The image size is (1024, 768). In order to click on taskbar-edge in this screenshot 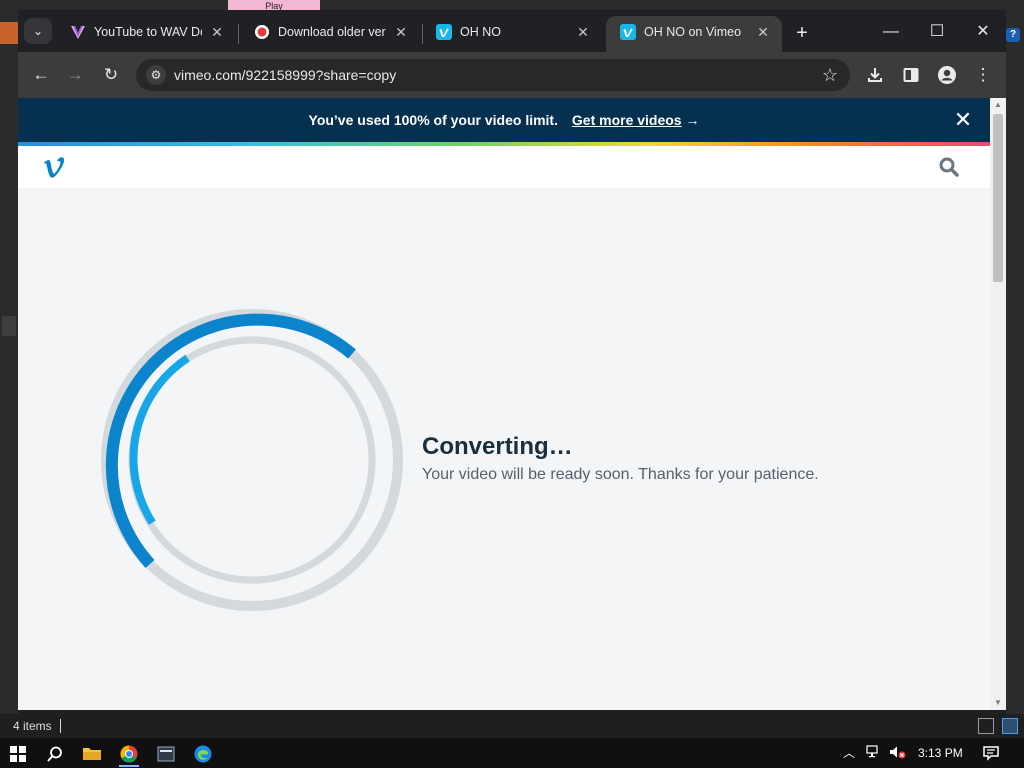, I will do `click(203, 754)`.